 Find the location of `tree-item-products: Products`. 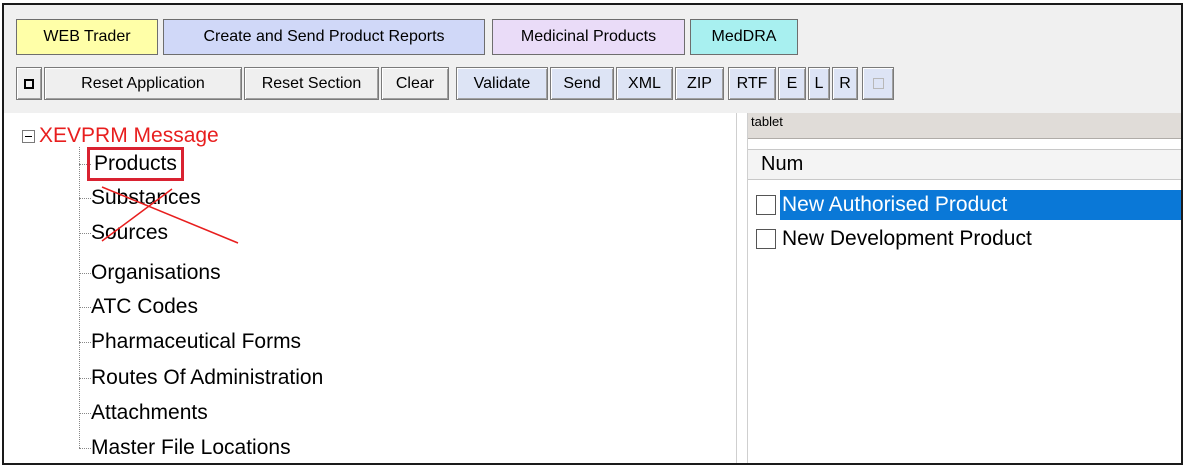

tree-item-products: Products is located at coordinates (131, 164).